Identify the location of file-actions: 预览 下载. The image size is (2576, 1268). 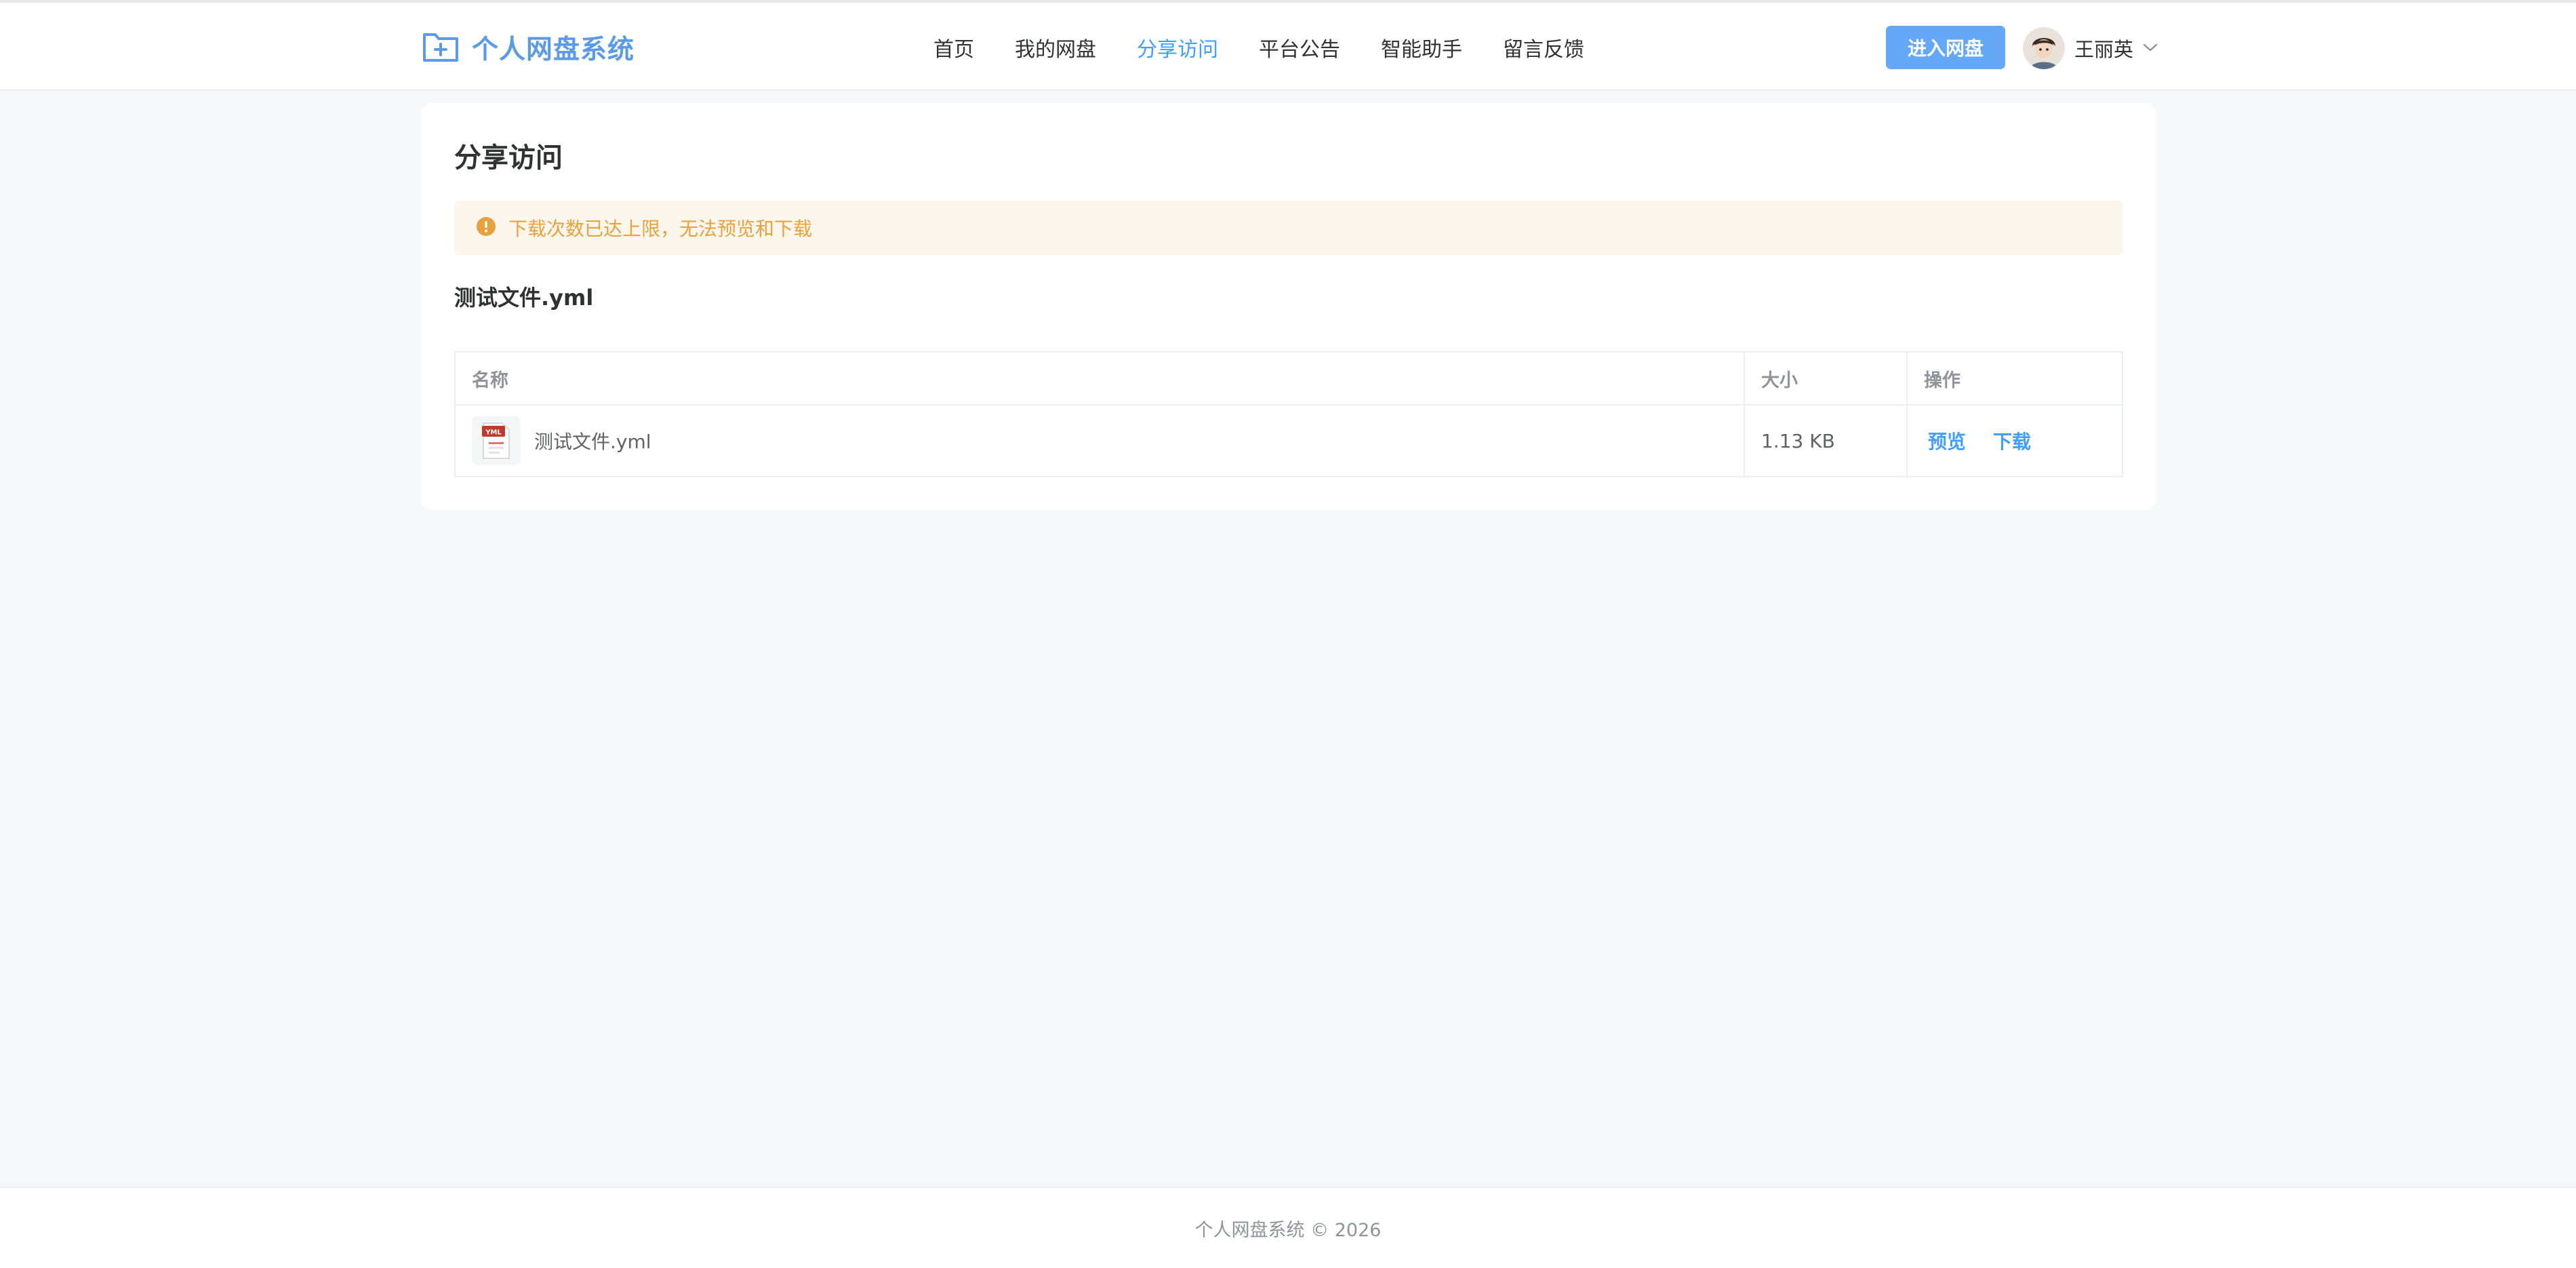
(2015, 440).